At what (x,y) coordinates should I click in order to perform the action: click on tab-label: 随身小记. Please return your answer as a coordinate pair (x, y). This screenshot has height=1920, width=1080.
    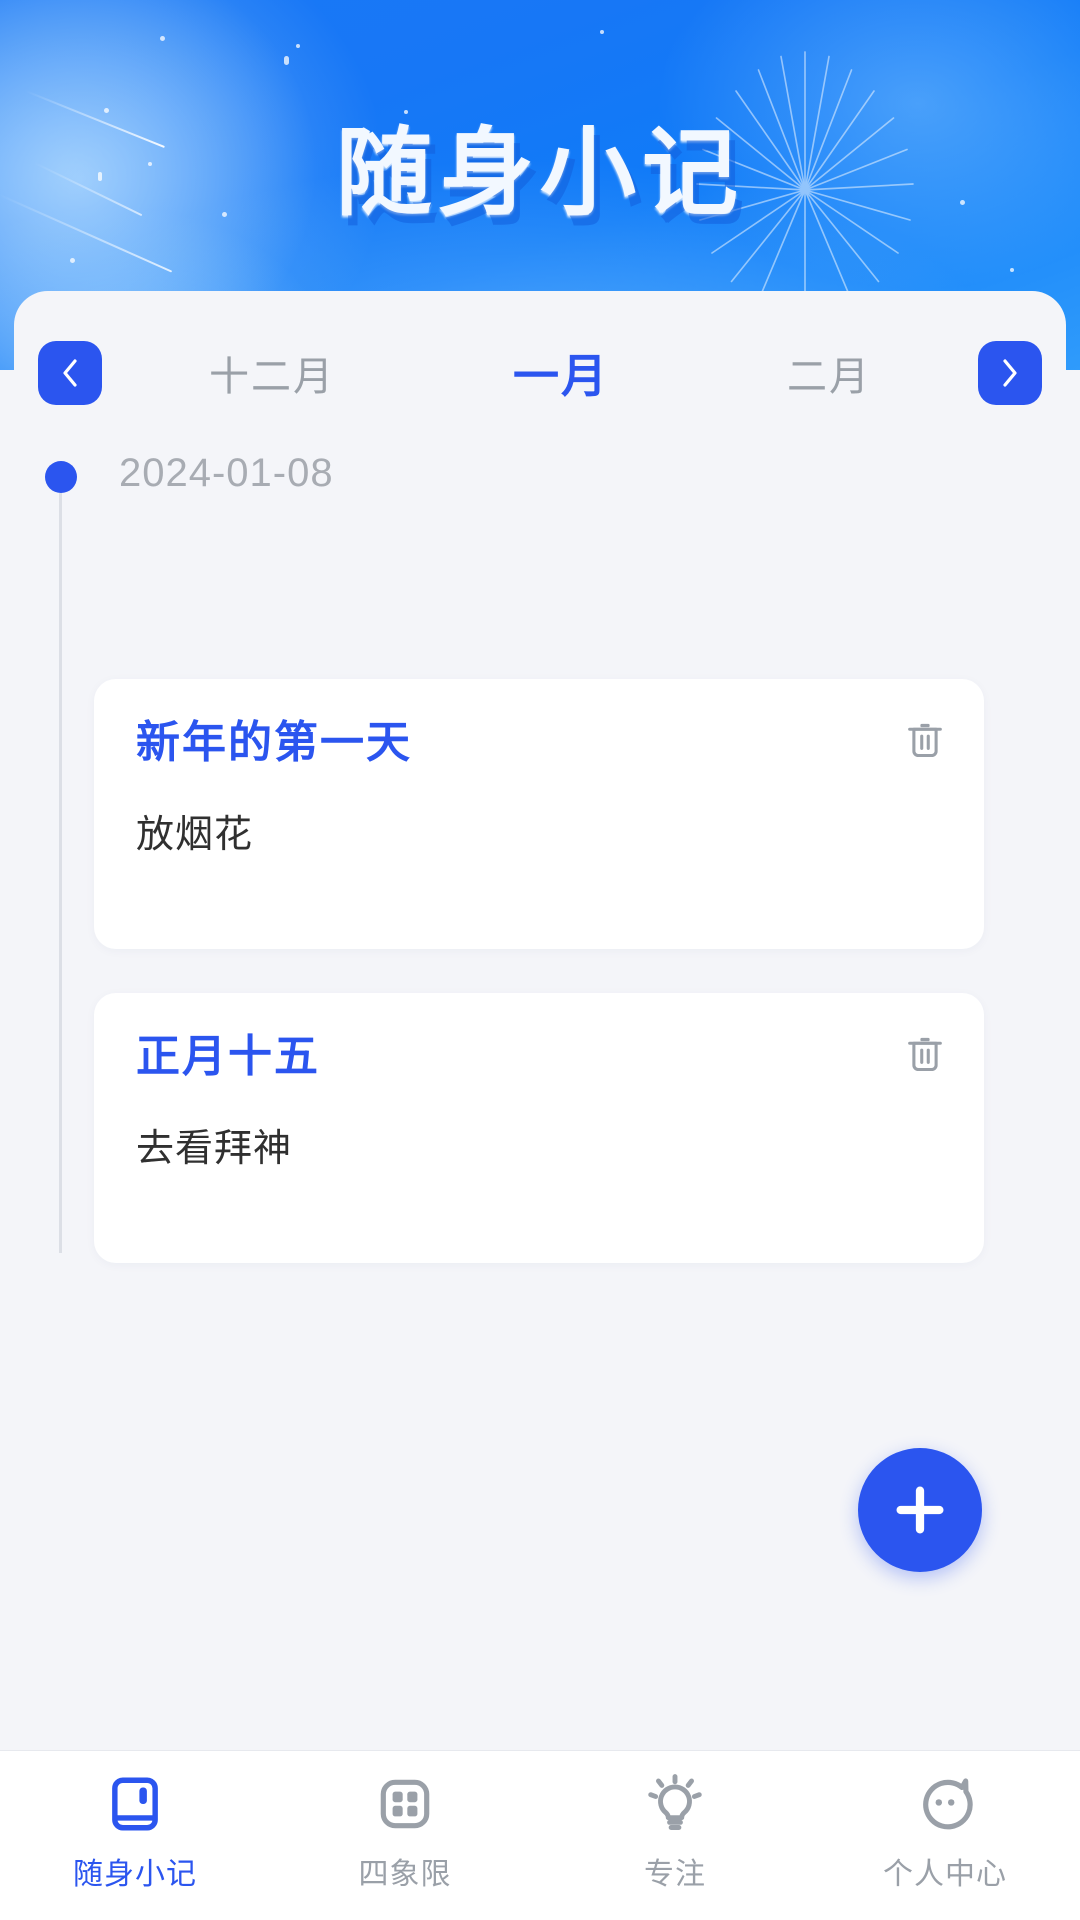
    Looking at the image, I should click on (135, 1874).